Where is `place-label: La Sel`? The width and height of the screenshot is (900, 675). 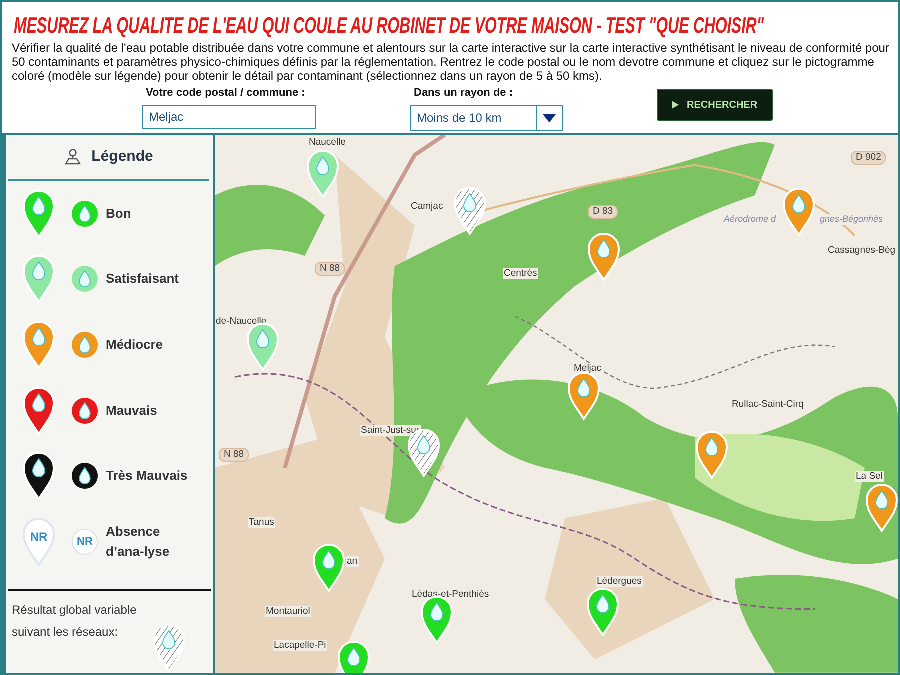
place-label: La Sel is located at coordinates (869, 476).